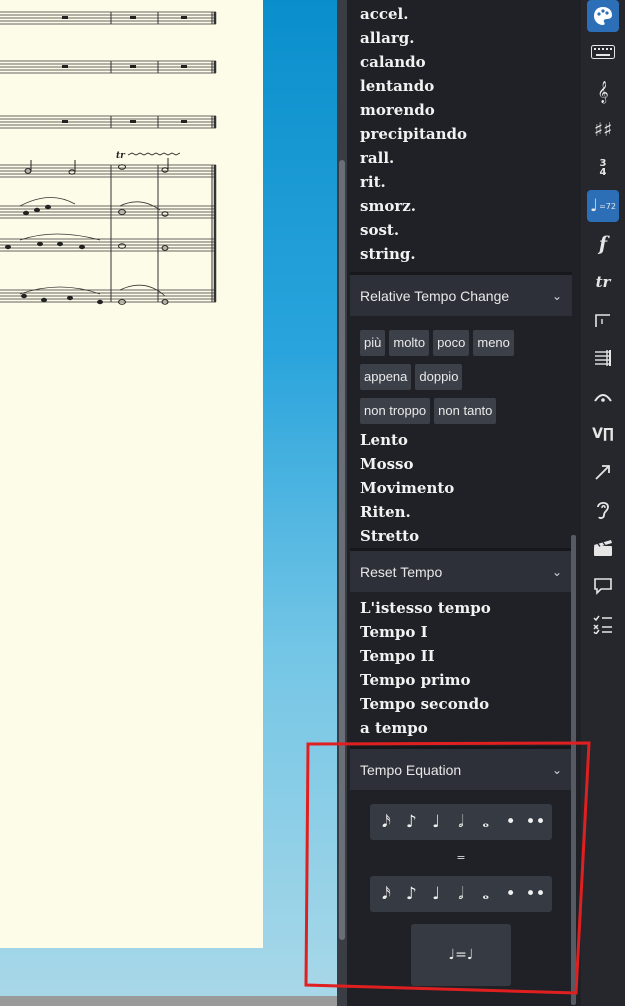 The image size is (625, 1006). Describe the element at coordinates (461, 86) in the screenshot. I see `palette-item: lentando` at that location.